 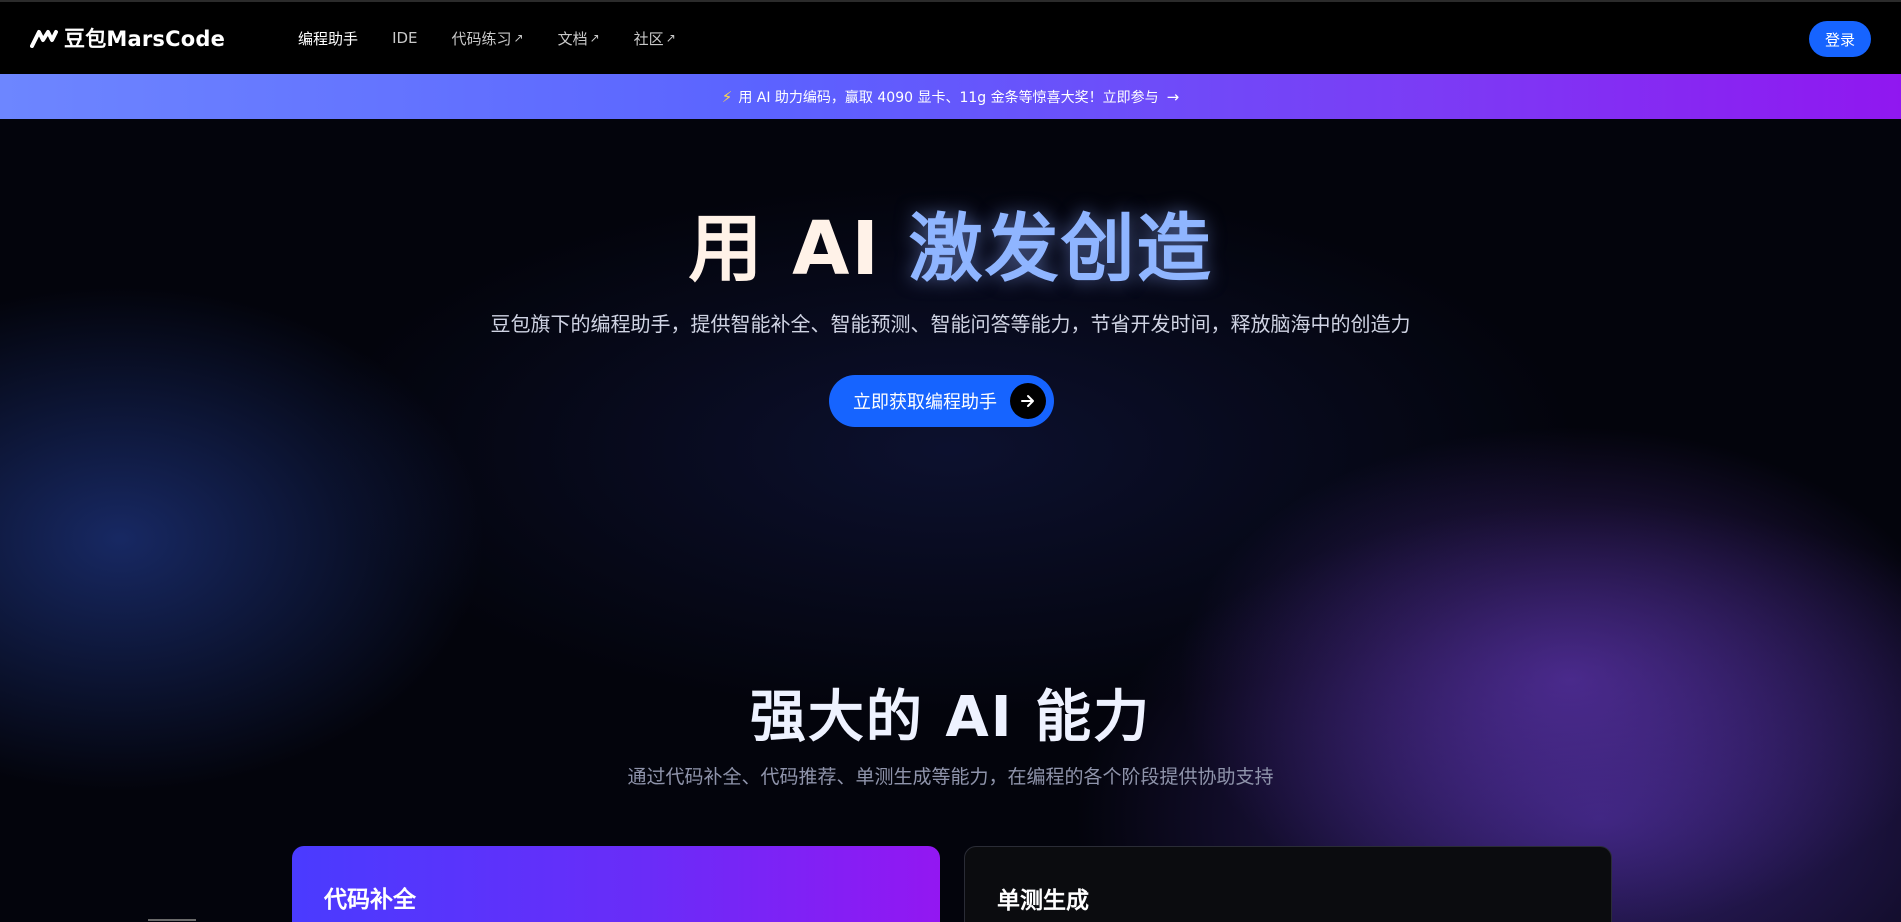 I want to click on logo: 豆包MarsCode, so click(x=127, y=38).